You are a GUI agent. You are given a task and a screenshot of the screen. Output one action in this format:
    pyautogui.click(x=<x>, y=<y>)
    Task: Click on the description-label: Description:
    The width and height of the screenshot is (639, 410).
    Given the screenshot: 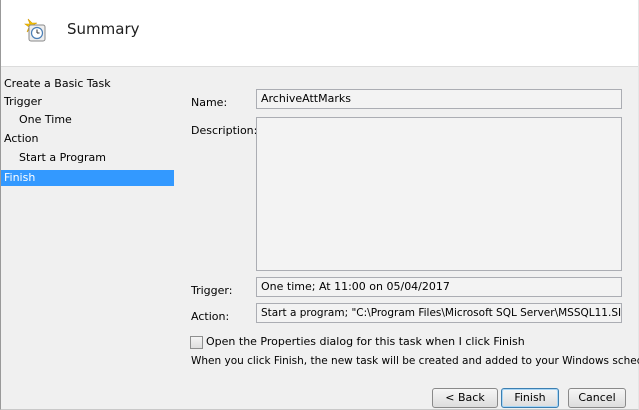 What is the action you would take?
    pyautogui.click(x=224, y=130)
    